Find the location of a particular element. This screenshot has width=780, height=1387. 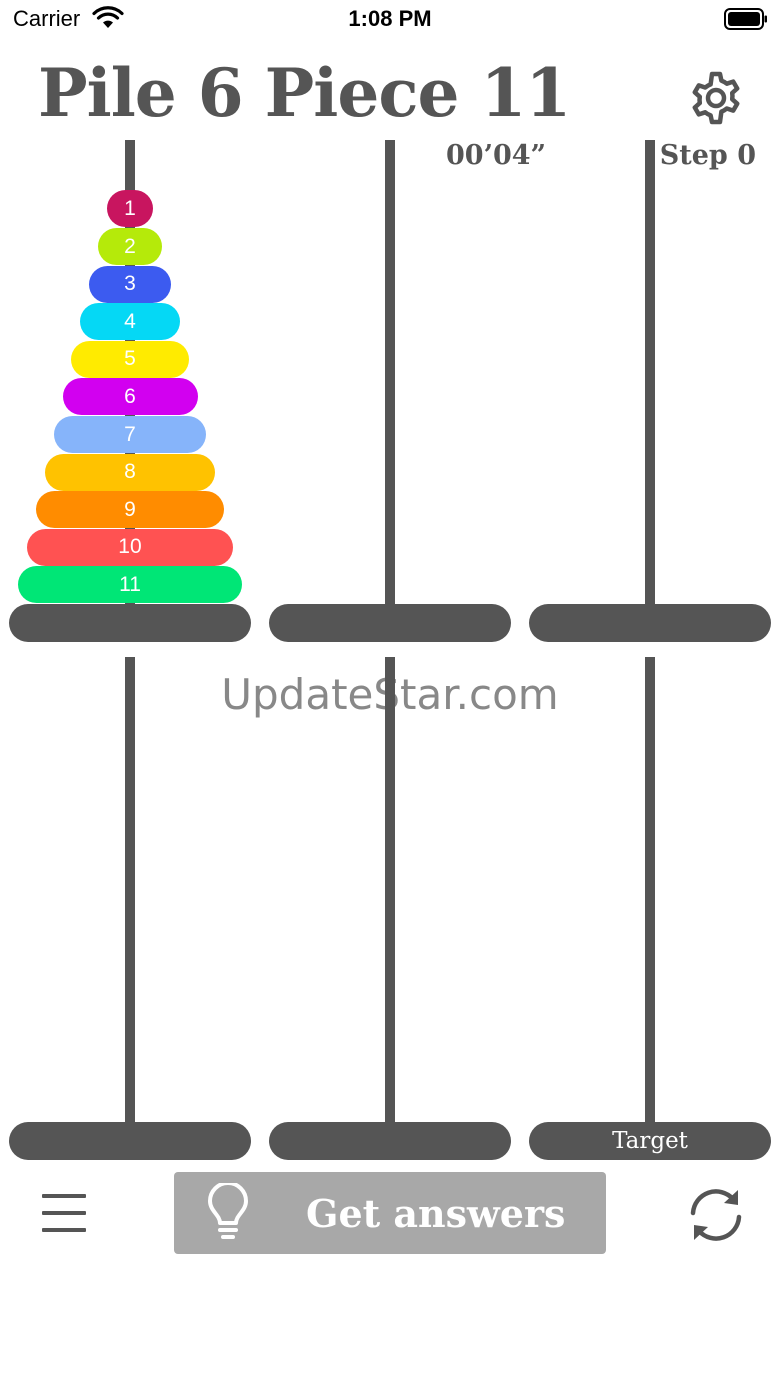

lightbulb-icon is located at coordinates (228, 1211).